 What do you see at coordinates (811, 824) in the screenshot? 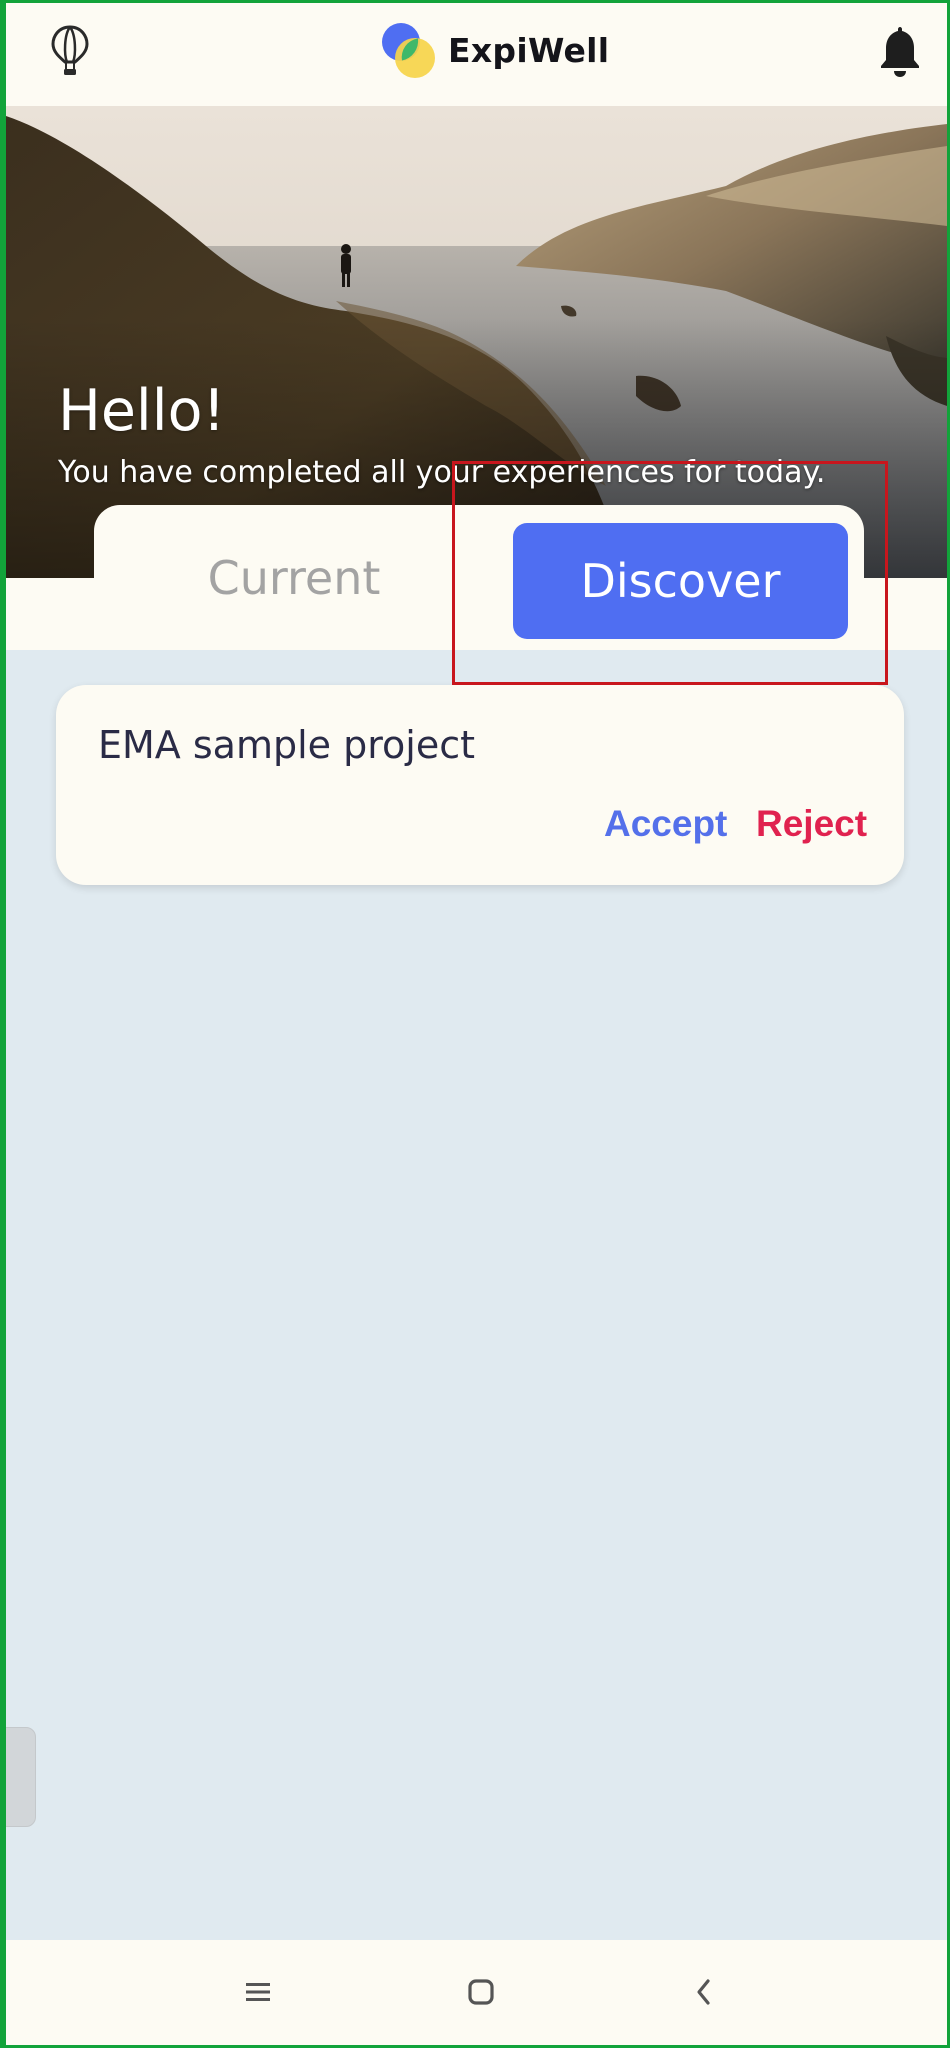
I see `reject-button: Reject` at bounding box center [811, 824].